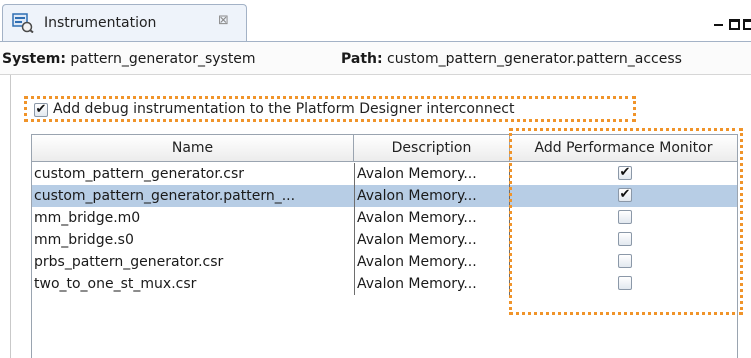 This screenshot has height=358, width=751. What do you see at coordinates (41, 110) in the screenshot?
I see `debug-instrumentation-checkbox: ✔` at bounding box center [41, 110].